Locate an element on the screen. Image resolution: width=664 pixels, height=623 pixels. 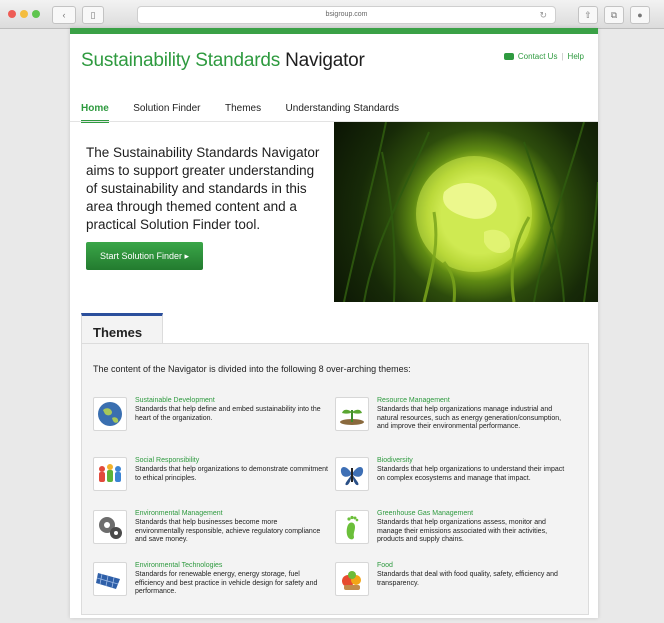
nav-home: Home is located at coordinates (95, 113).